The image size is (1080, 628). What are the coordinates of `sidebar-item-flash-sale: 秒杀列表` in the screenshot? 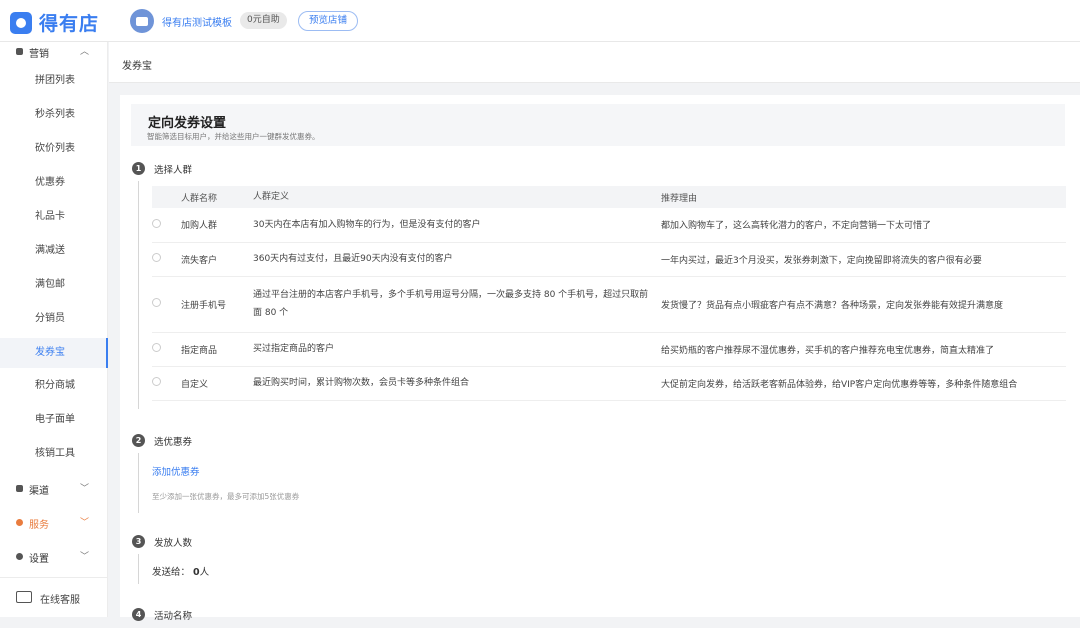 It's located at (54, 115).